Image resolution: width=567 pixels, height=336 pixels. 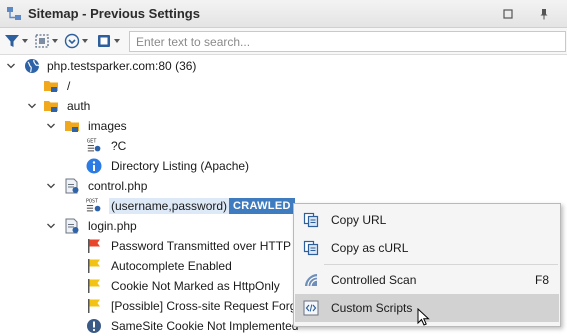 What do you see at coordinates (104, 41) in the screenshot?
I see `panel-icon` at bounding box center [104, 41].